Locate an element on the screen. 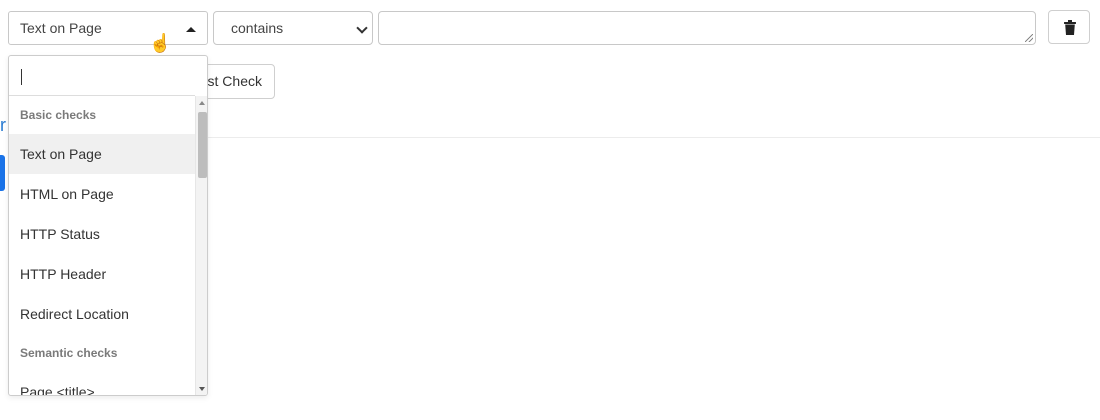 The width and height of the screenshot is (1100, 420). operator-select-value: contains is located at coordinates (257, 28).